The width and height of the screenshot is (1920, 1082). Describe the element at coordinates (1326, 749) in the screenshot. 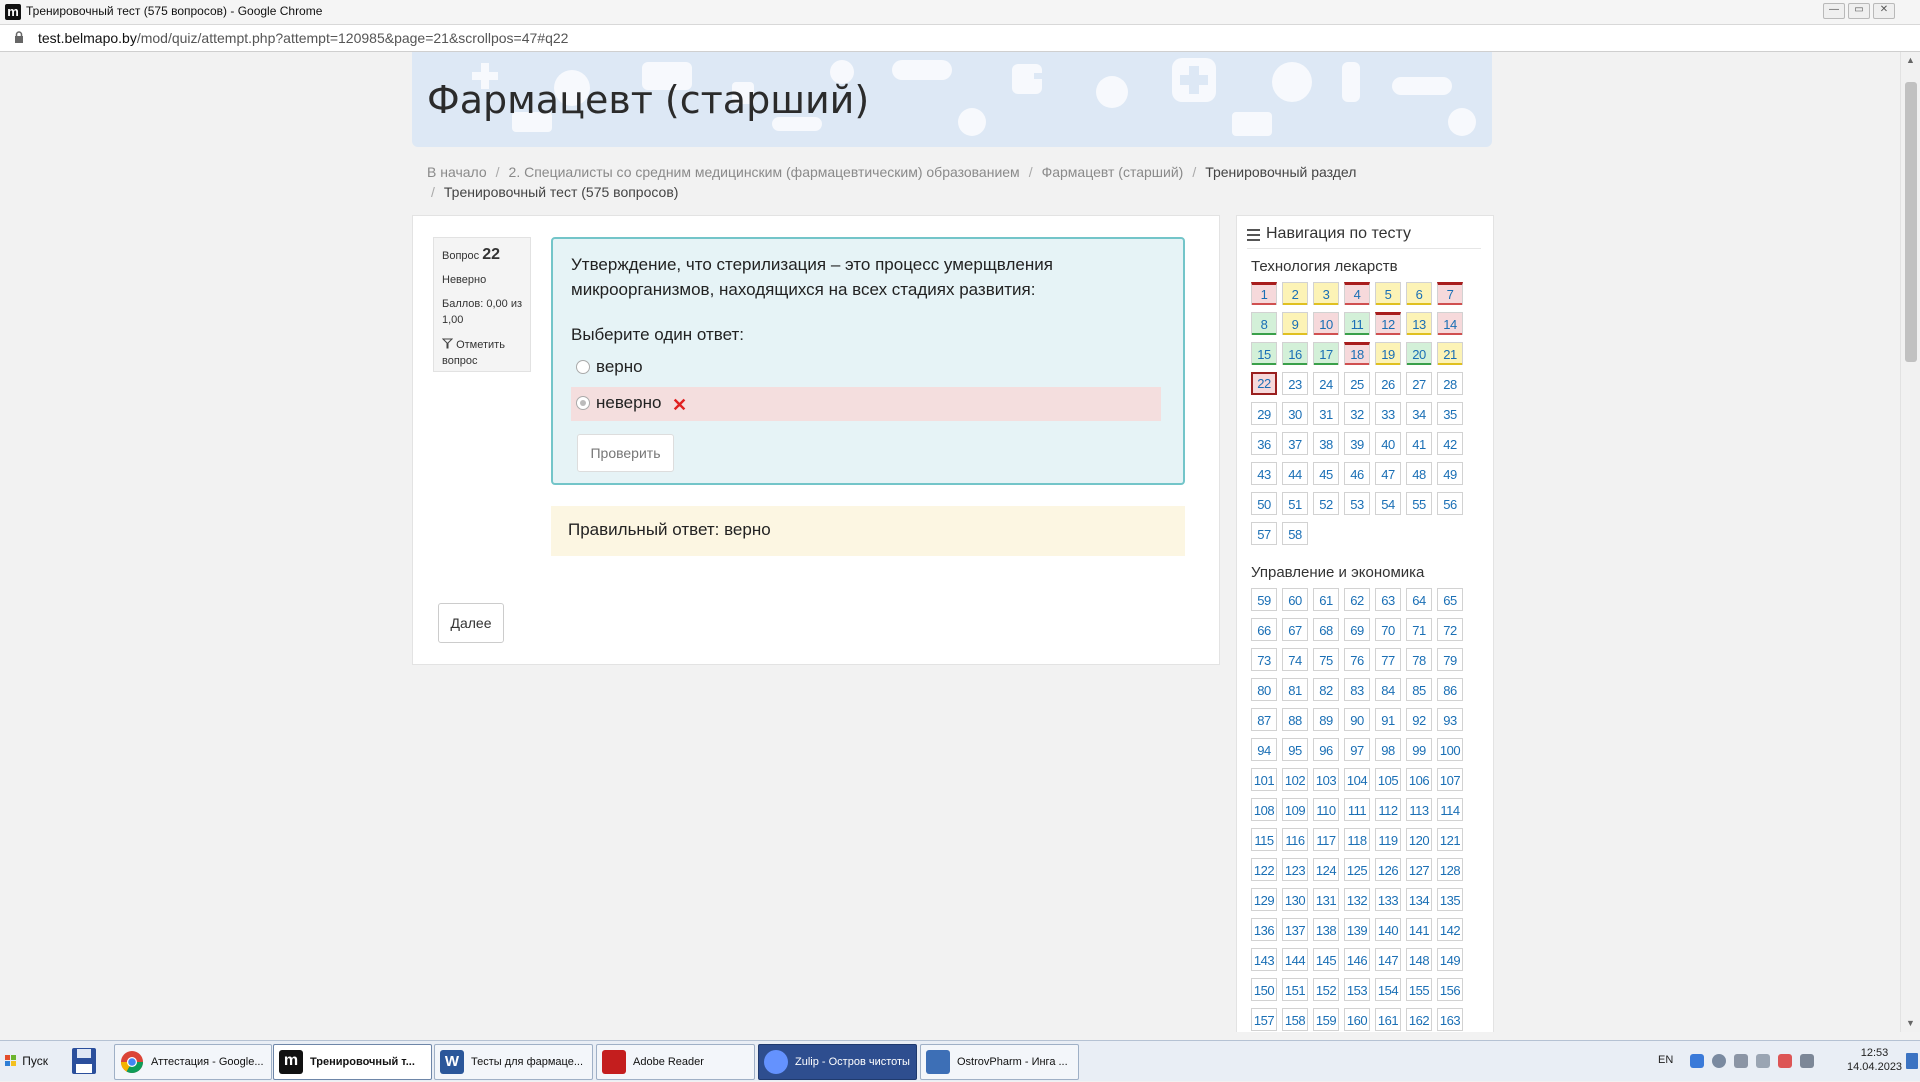

I see `question-nav-button-96: 96` at that location.